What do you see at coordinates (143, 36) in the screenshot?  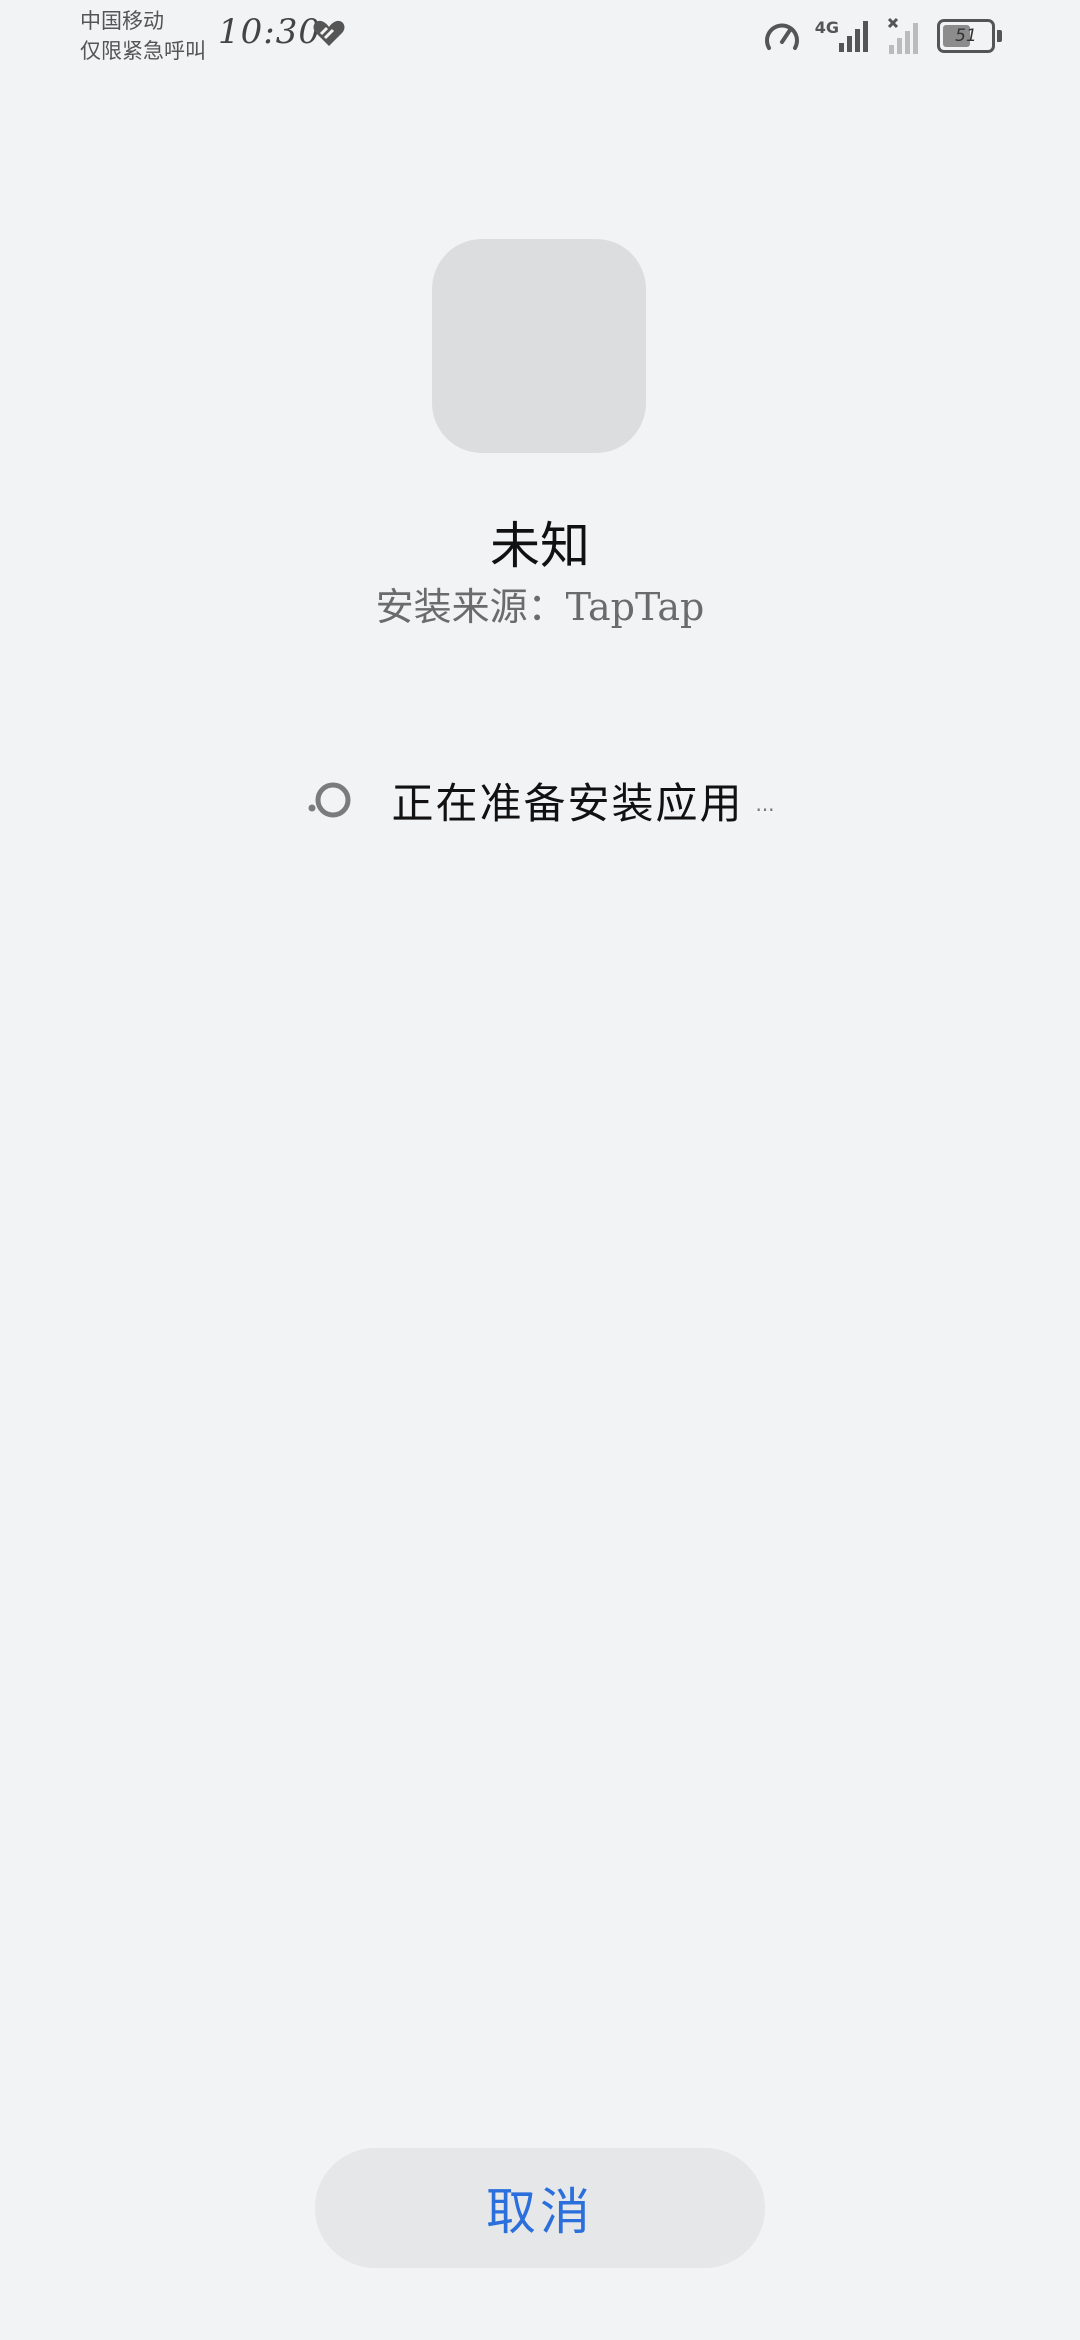 I see `carrier-info: 中国移动 仅限紧急呼叫` at bounding box center [143, 36].